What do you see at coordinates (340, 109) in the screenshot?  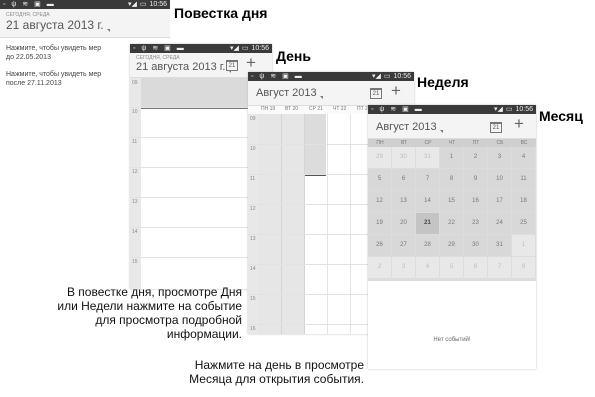 I see `week-day-label: ЧТ 22` at bounding box center [340, 109].